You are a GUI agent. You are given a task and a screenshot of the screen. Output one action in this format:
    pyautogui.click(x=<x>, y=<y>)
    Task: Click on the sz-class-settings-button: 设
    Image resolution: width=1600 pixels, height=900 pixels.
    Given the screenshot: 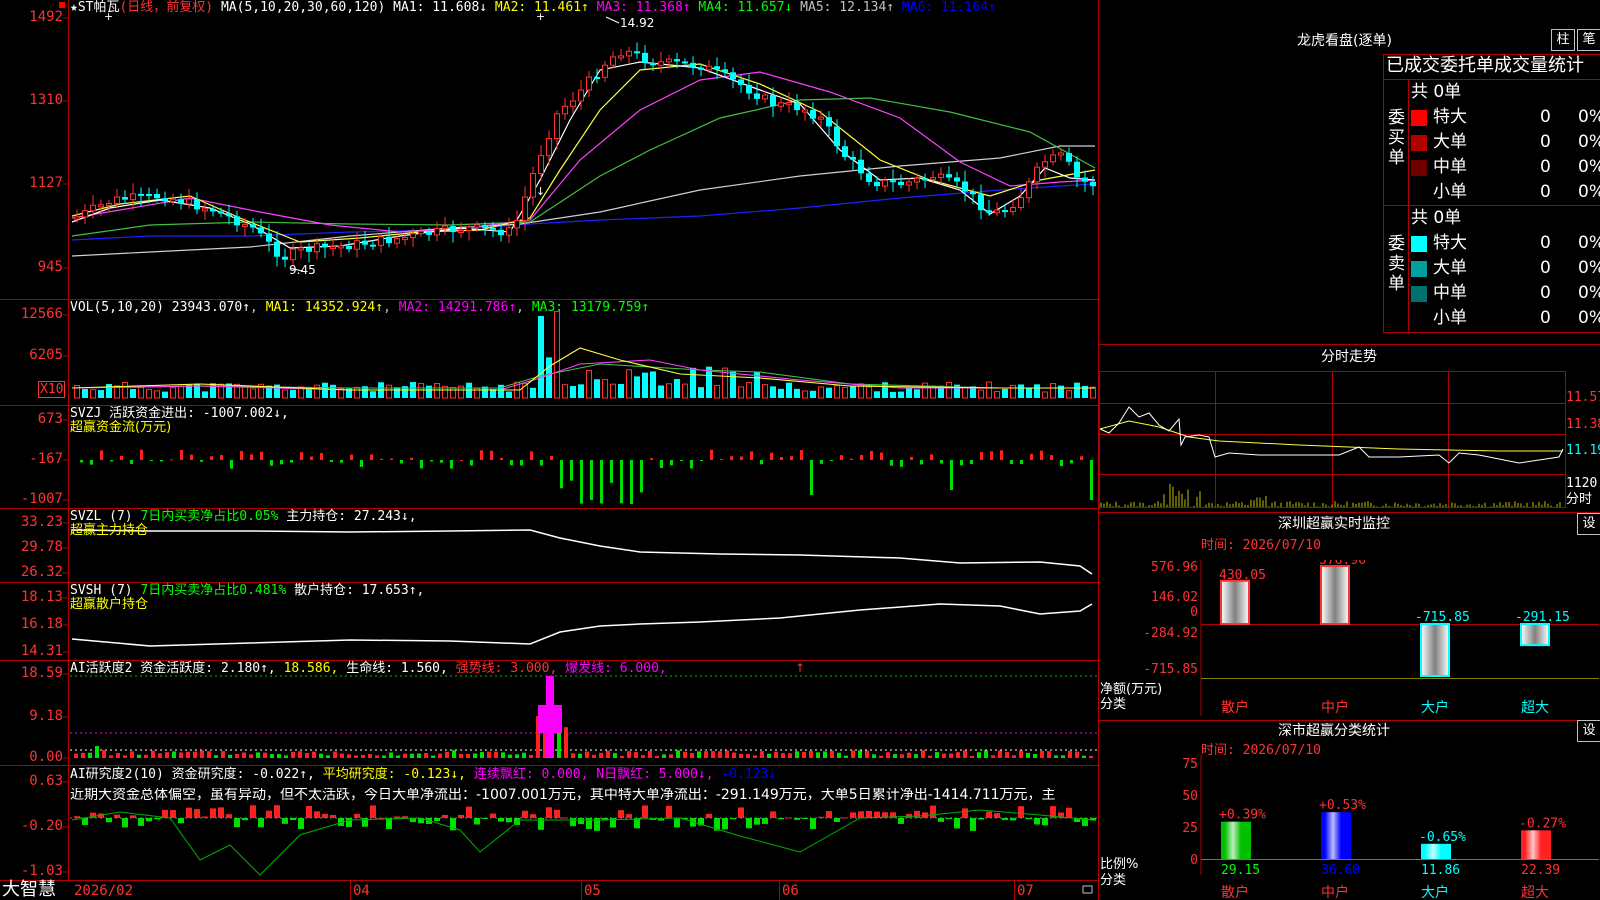 What is the action you would take?
    pyautogui.click(x=1588, y=731)
    